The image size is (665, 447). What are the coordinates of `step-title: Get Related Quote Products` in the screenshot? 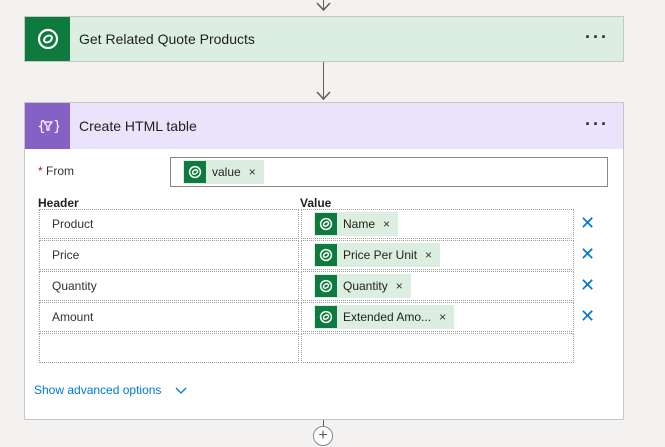 It's located at (167, 39).